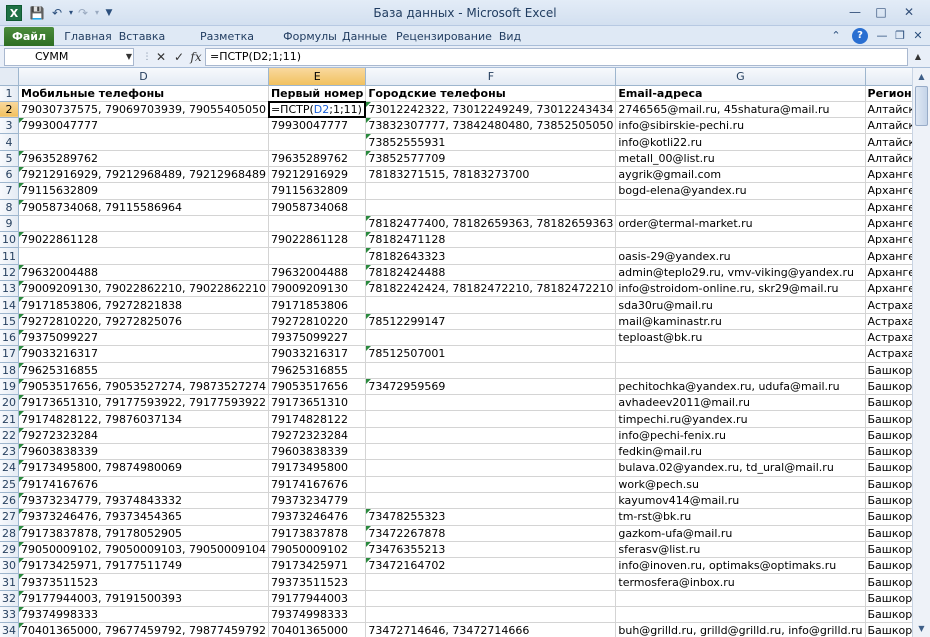 The image size is (930, 637). I want to click on cell-f17: 78512507001, so click(491, 354).